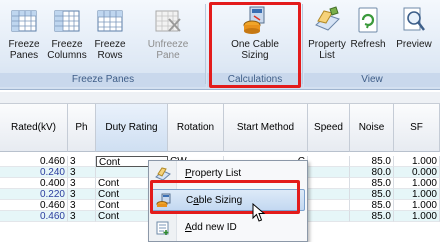  Describe the element at coordinates (327, 55) in the screenshot. I see `property-list-line2: List` at that location.